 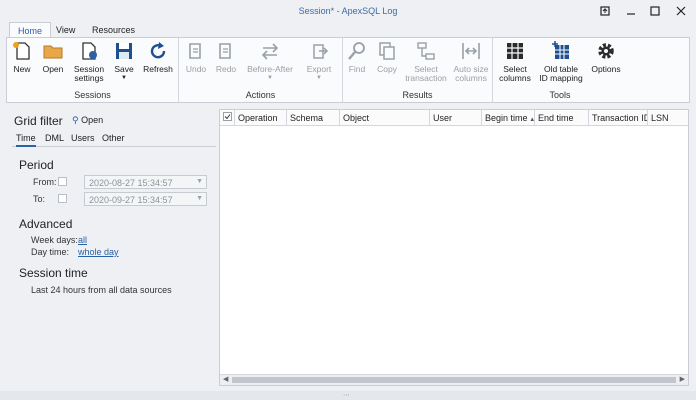 I want to click on scroll-left-icon: ◀, so click(x=225, y=379).